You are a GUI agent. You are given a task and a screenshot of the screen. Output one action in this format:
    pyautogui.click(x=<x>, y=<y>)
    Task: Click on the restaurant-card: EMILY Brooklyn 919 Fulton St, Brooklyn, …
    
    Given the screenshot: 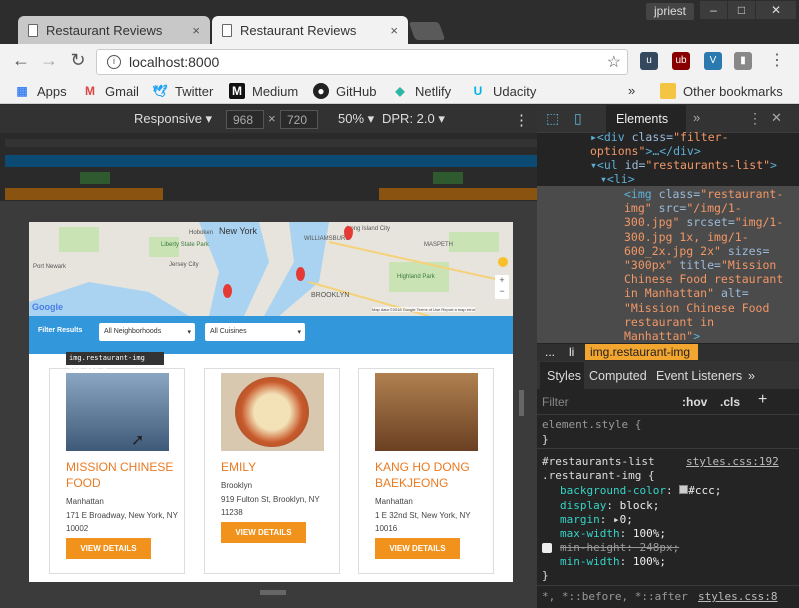 What is the action you would take?
    pyautogui.click(x=272, y=471)
    